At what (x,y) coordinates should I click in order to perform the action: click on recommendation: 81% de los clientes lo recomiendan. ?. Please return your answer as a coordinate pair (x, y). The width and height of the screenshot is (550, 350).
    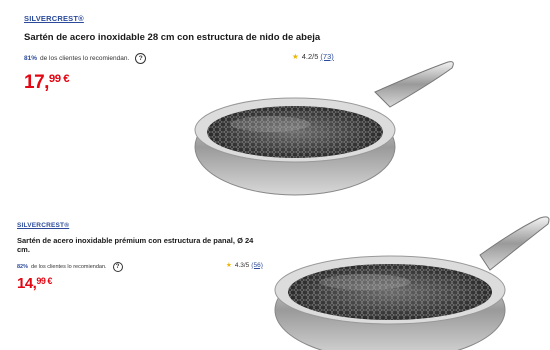
    Looking at the image, I should click on (85, 58).